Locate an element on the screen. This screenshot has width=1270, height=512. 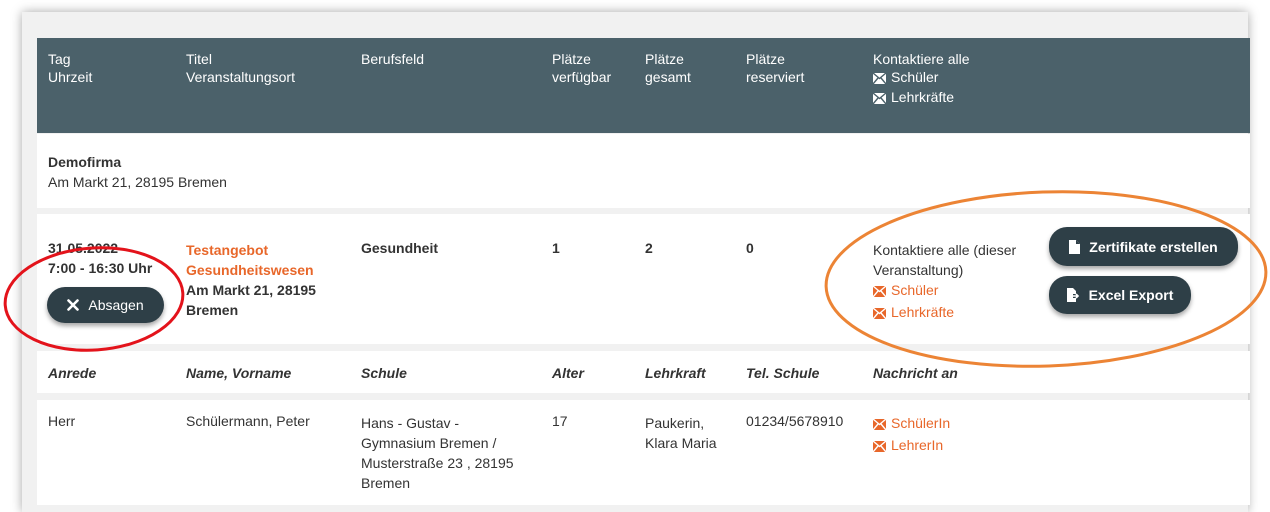
close-icon is located at coordinates (73, 305).